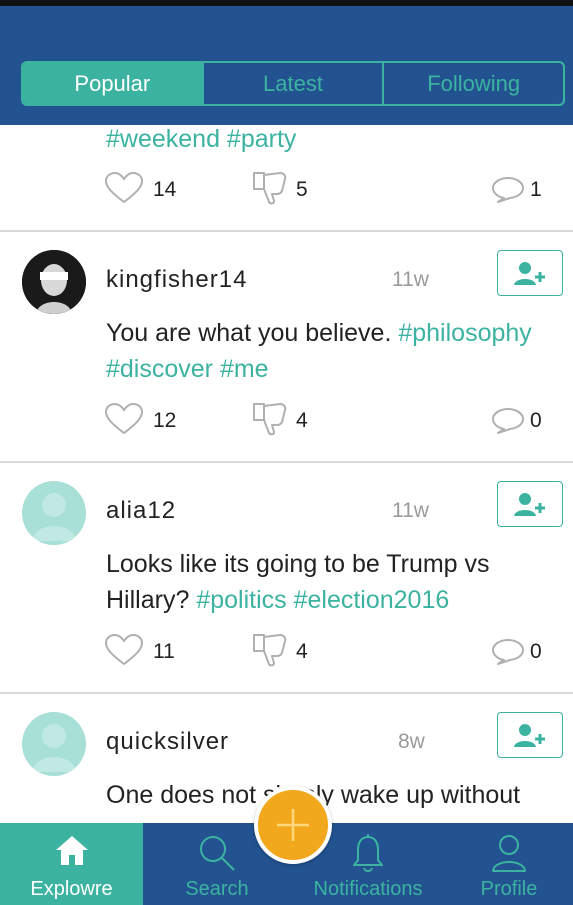  What do you see at coordinates (368, 853) in the screenshot?
I see `bell-icon` at bounding box center [368, 853].